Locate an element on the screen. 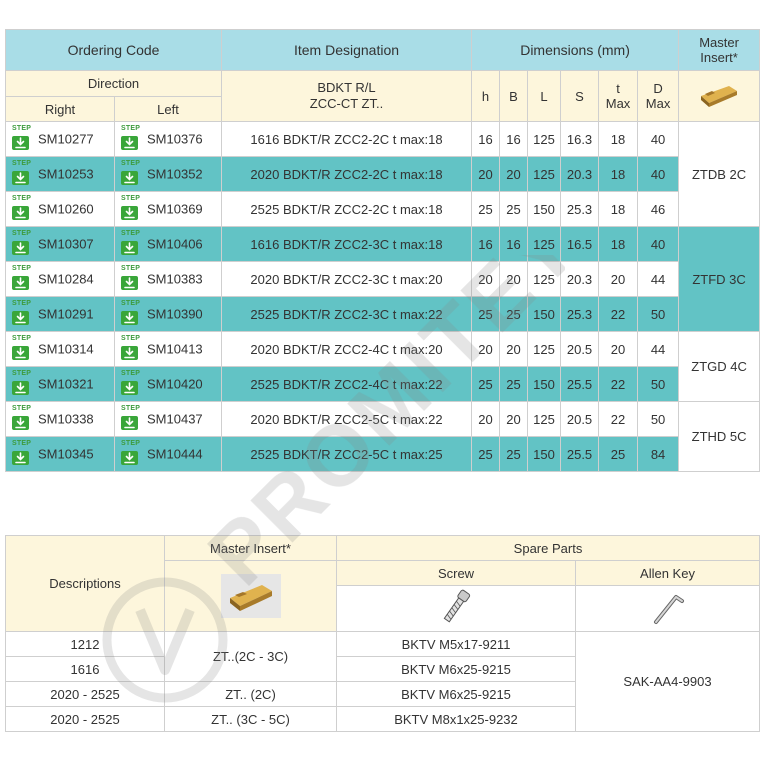 The image size is (767, 767). ordering-code: SM10390 is located at coordinates (175, 314).